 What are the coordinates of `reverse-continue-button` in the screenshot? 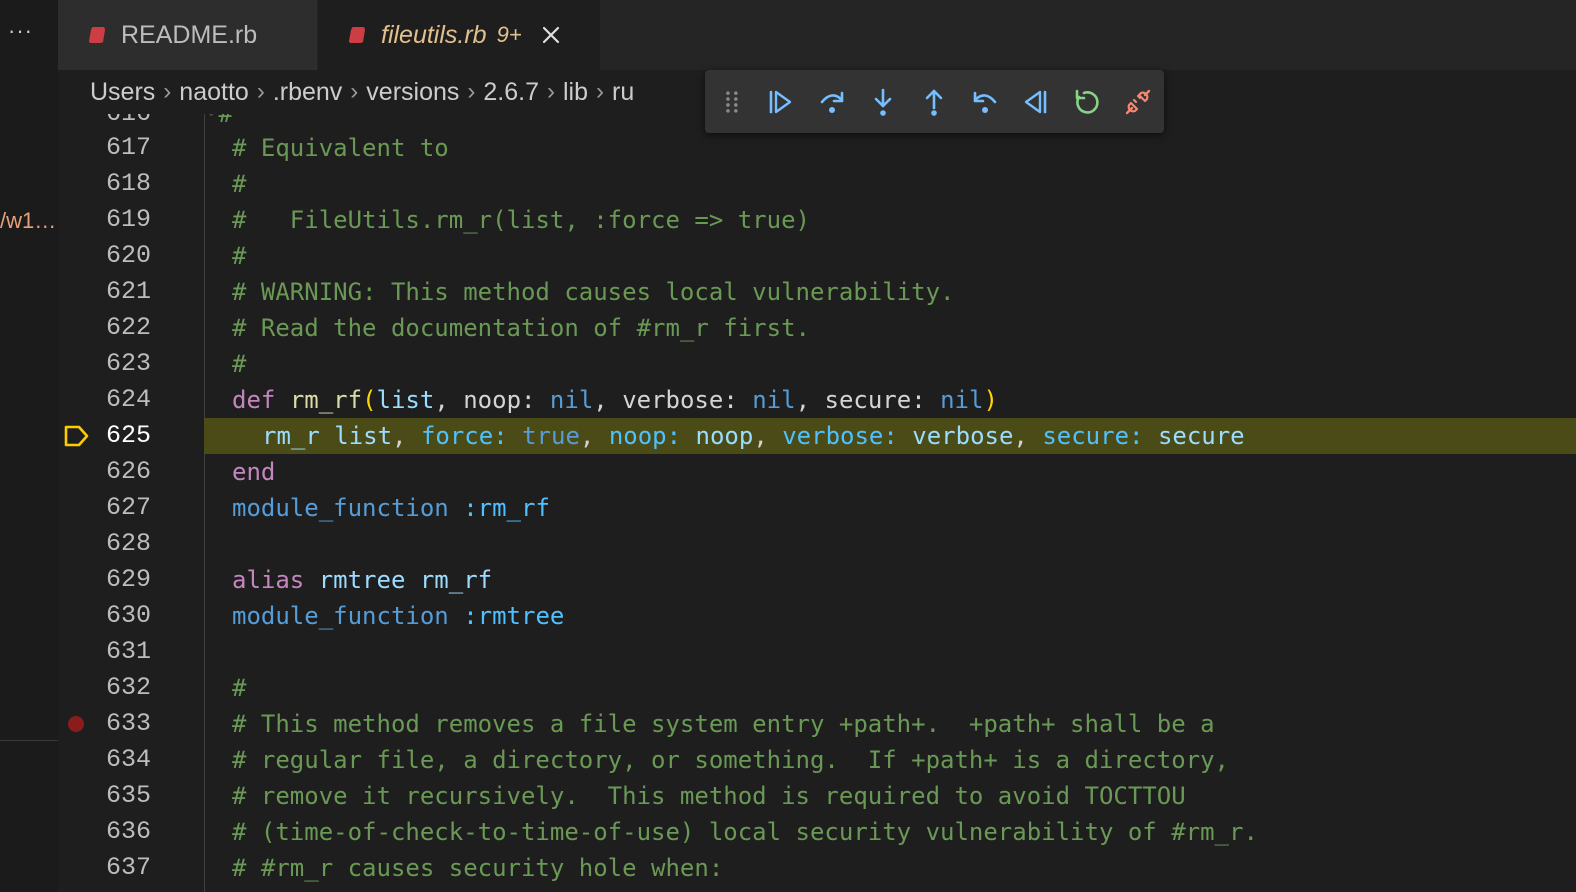 It's located at (1036, 102).